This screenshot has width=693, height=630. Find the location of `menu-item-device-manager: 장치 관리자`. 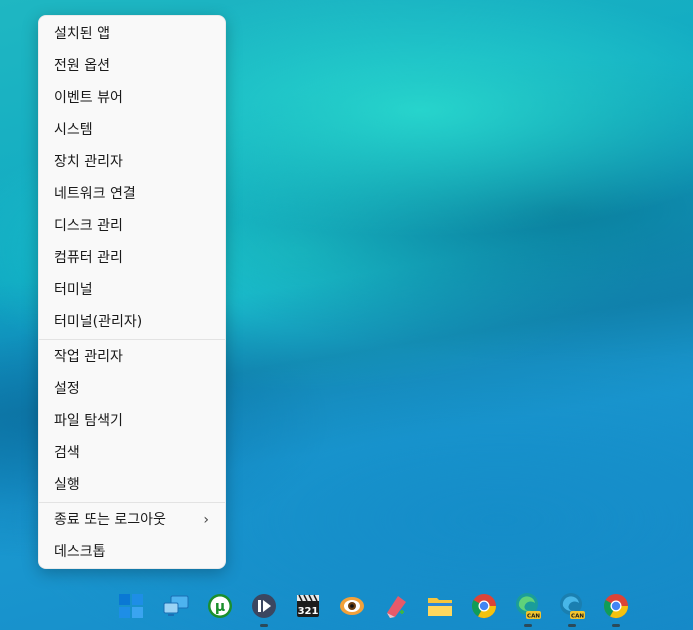

menu-item-device-manager: 장치 관리자 is located at coordinates (132, 162).